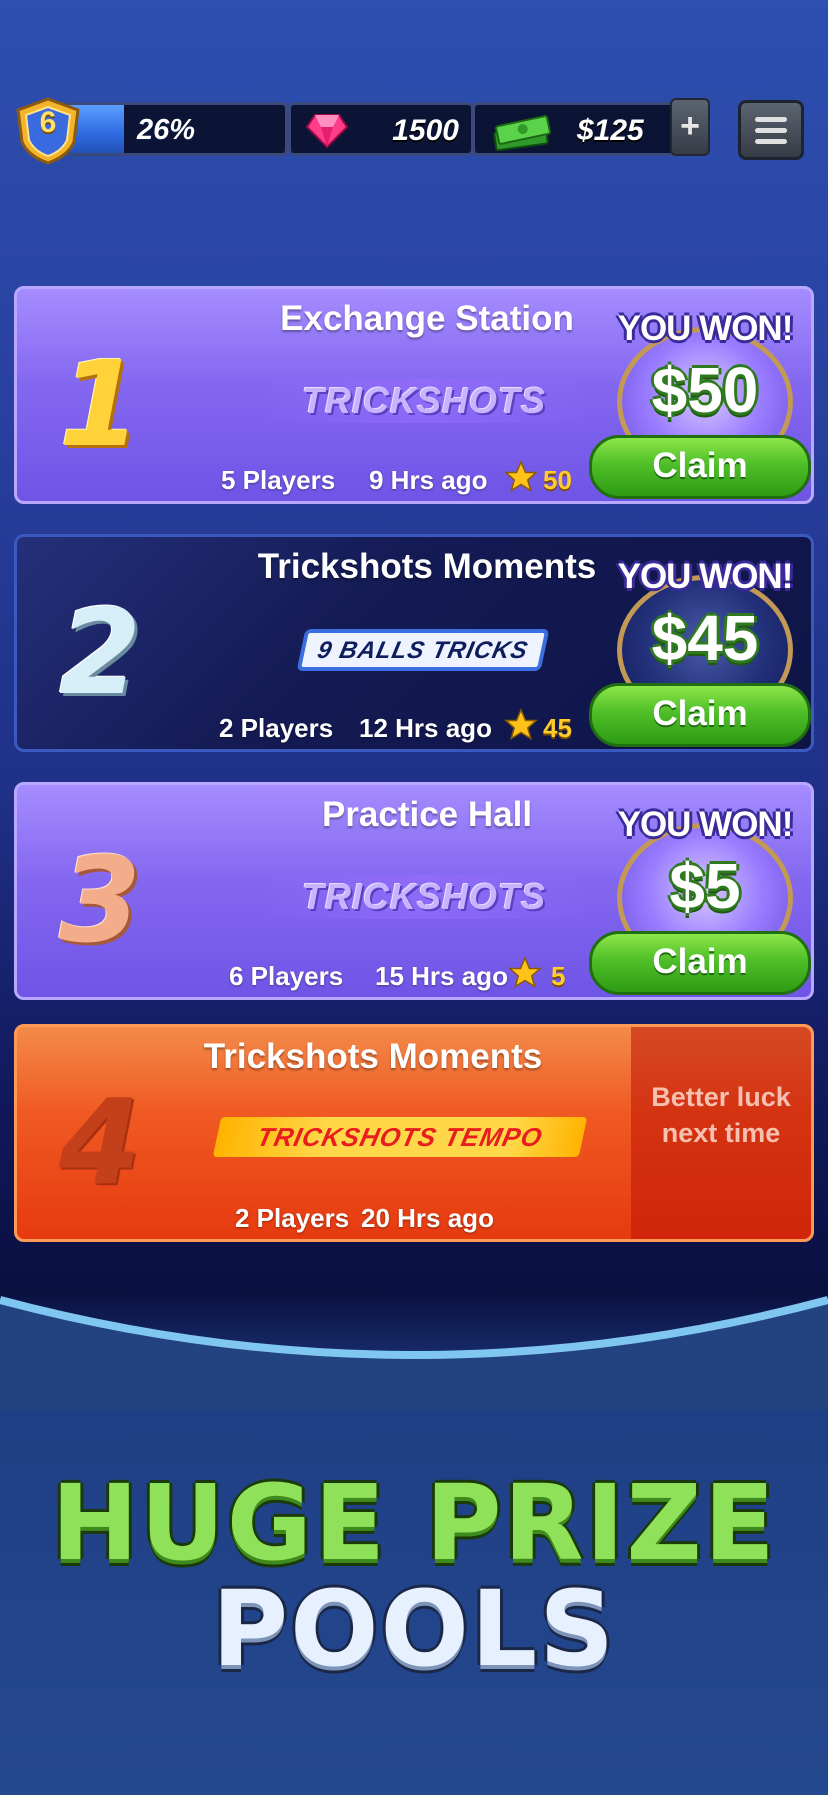 This screenshot has width=828, height=1795. What do you see at coordinates (425, 130) in the screenshot?
I see `gem-amount: 1500` at bounding box center [425, 130].